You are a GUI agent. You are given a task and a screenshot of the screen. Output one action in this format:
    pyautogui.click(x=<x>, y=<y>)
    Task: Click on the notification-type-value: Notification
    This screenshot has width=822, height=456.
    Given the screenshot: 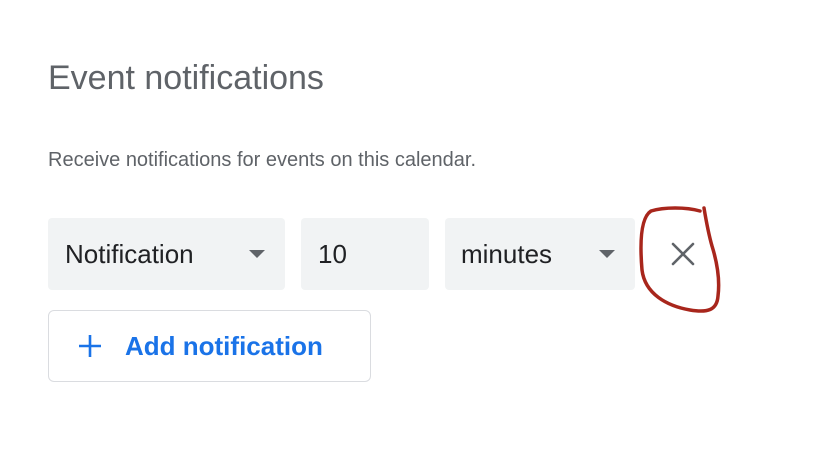 What is the action you would take?
    pyautogui.click(x=129, y=253)
    